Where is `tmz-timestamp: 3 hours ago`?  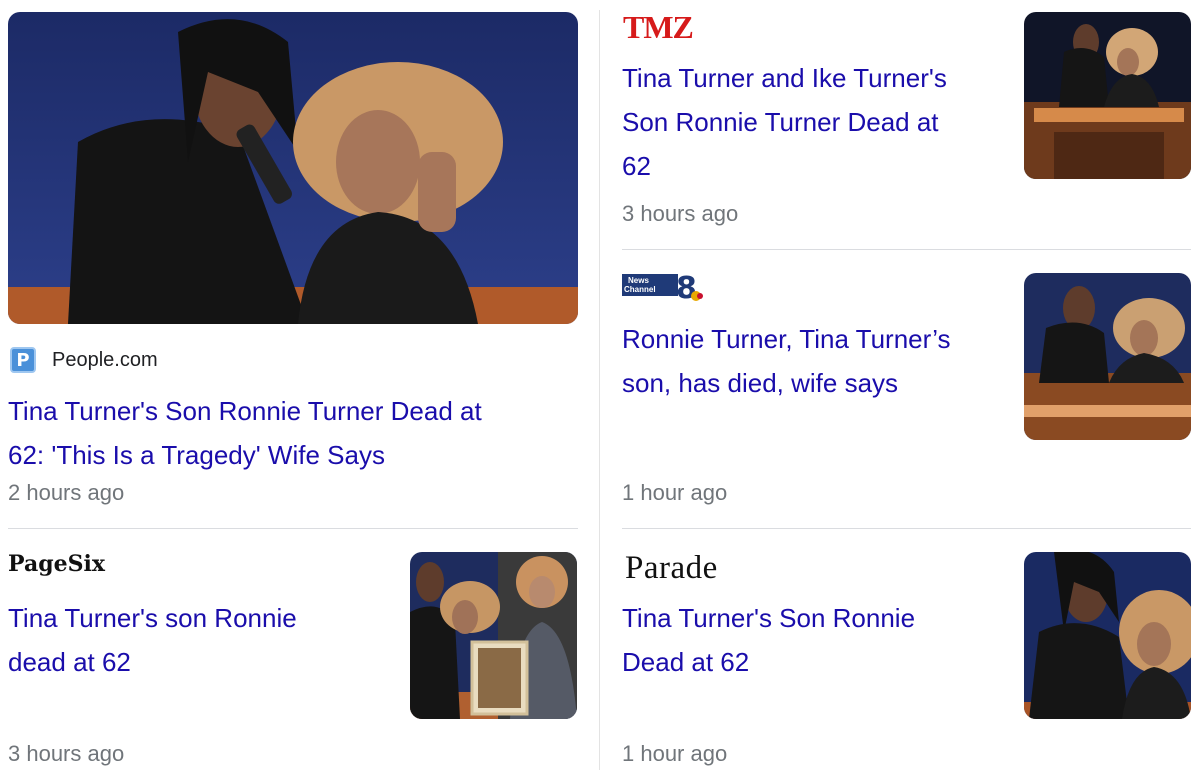 tmz-timestamp: 3 hours ago is located at coordinates (680, 213).